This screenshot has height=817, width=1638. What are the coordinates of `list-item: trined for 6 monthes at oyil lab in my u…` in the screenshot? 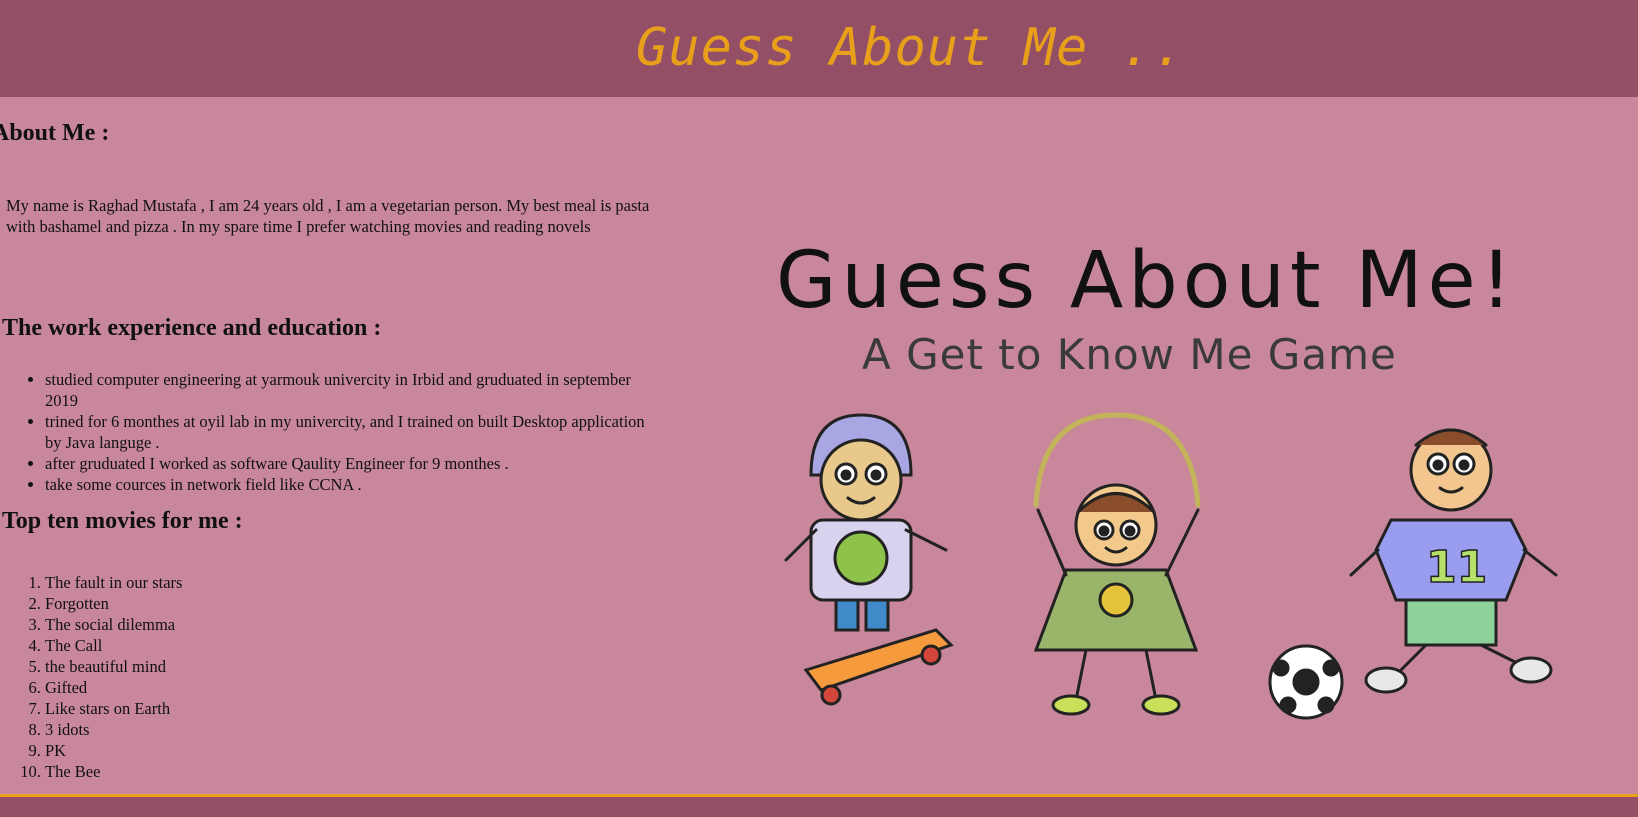 It's located at (355, 432).